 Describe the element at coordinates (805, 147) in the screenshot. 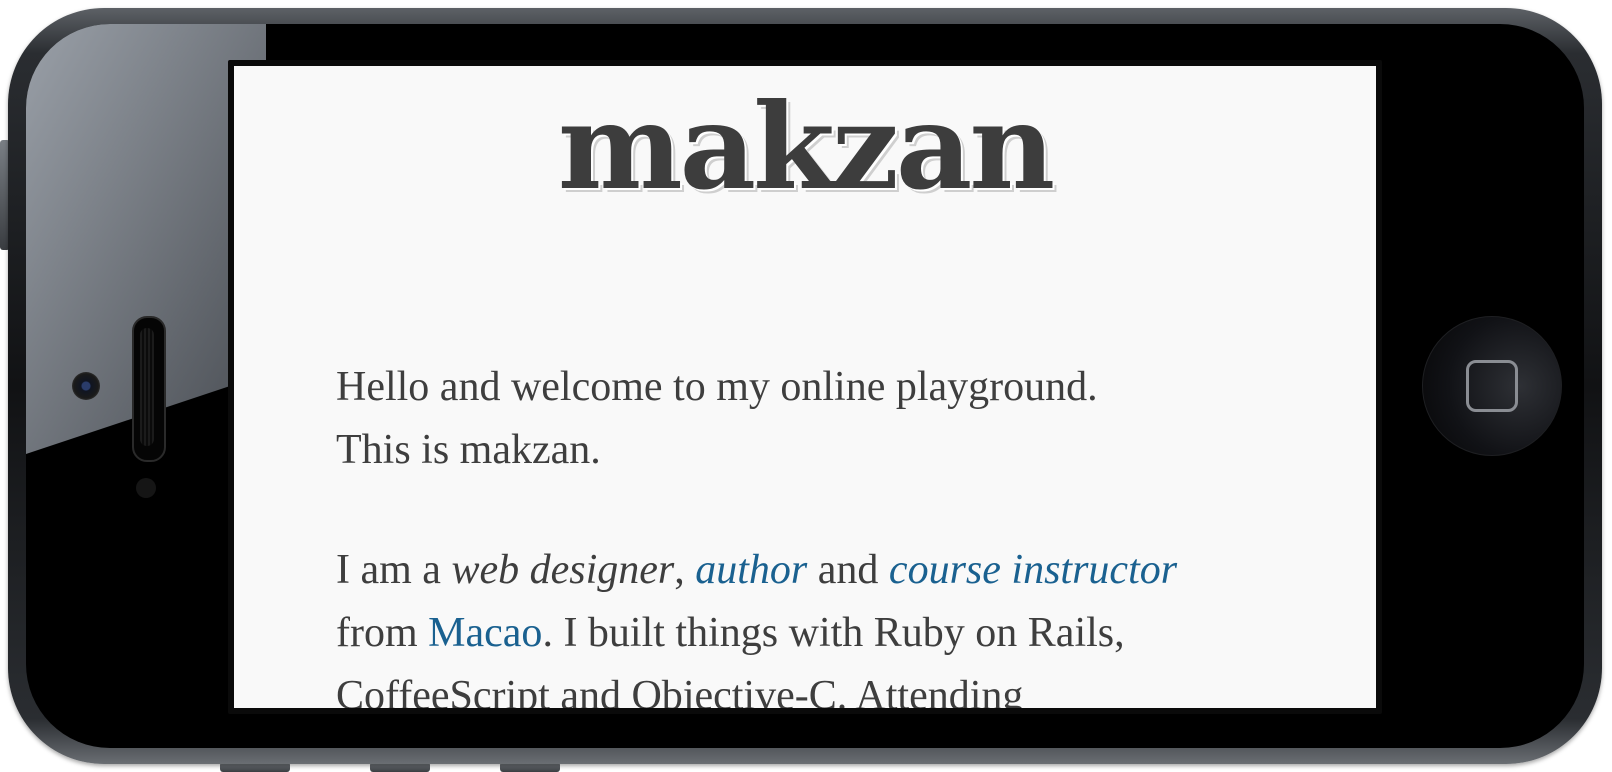

I see `site-title: makzan` at that location.